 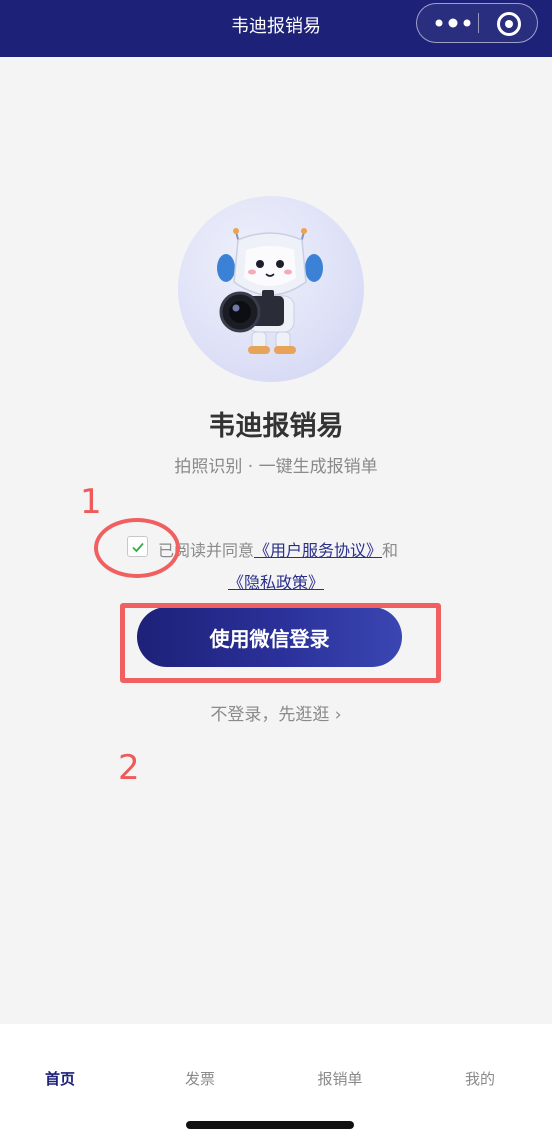 What do you see at coordinates (129, 768) in the screenshot?
I see `annotation-label-2: 2` at bounding box center [129, 768].